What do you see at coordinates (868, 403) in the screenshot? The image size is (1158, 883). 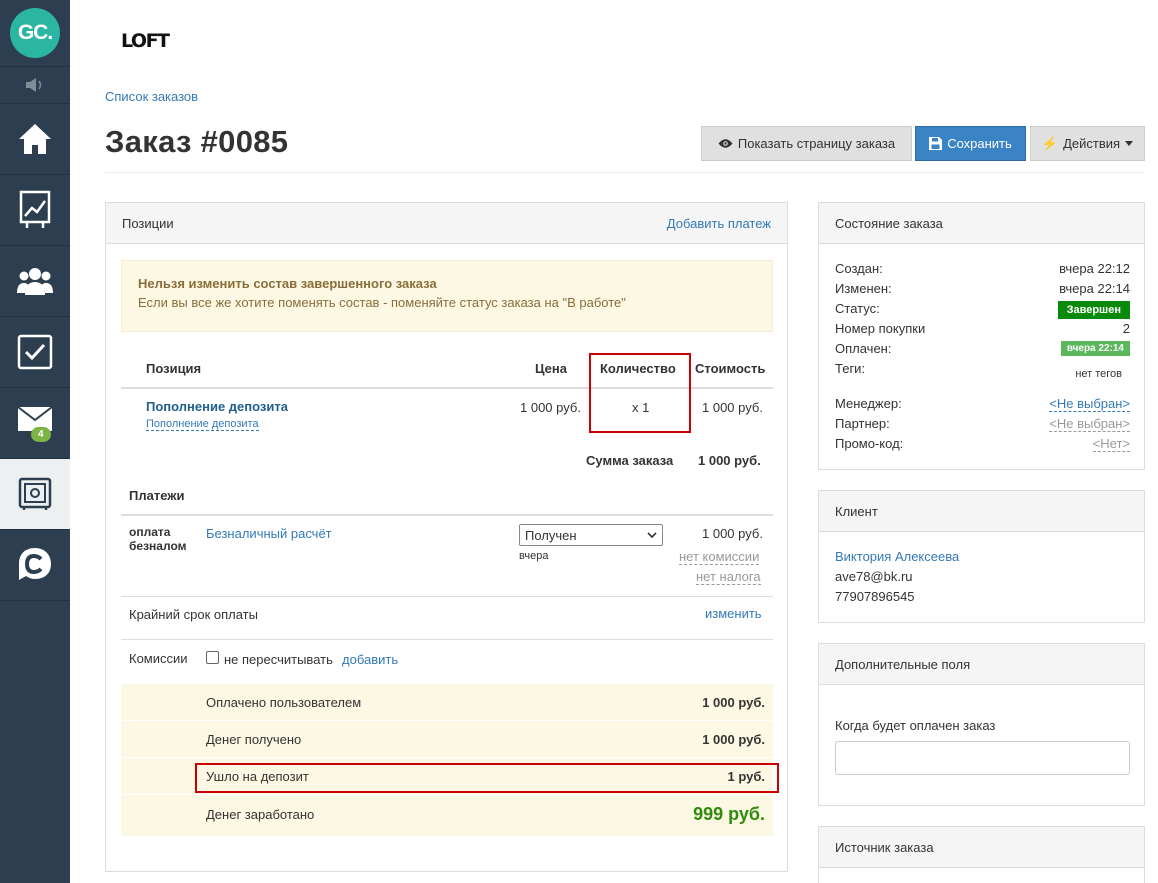 I see `manager-label: Менеджер:` at bounding box center [868, 403].